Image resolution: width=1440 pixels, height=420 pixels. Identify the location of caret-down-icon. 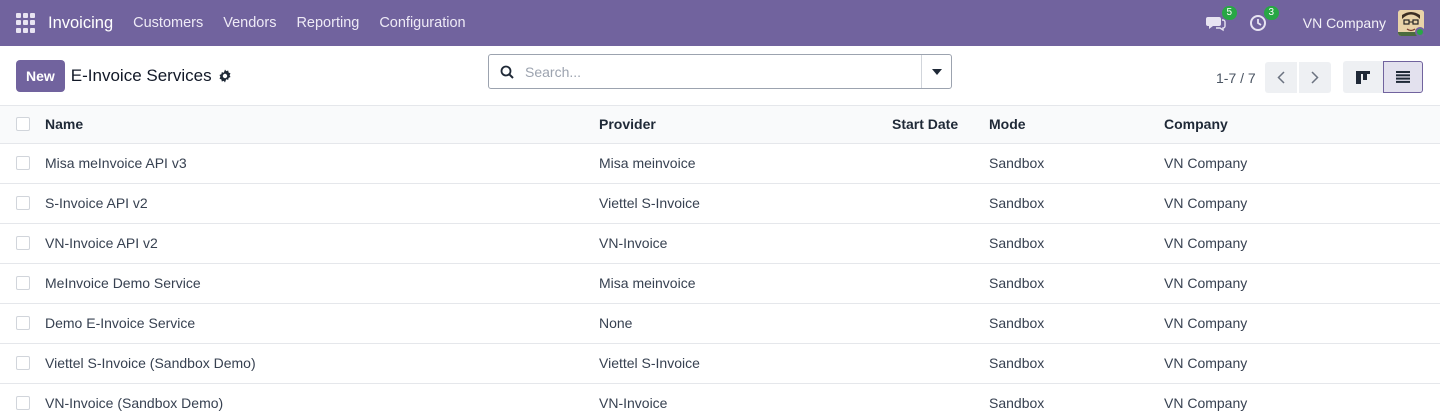
(936, 71).